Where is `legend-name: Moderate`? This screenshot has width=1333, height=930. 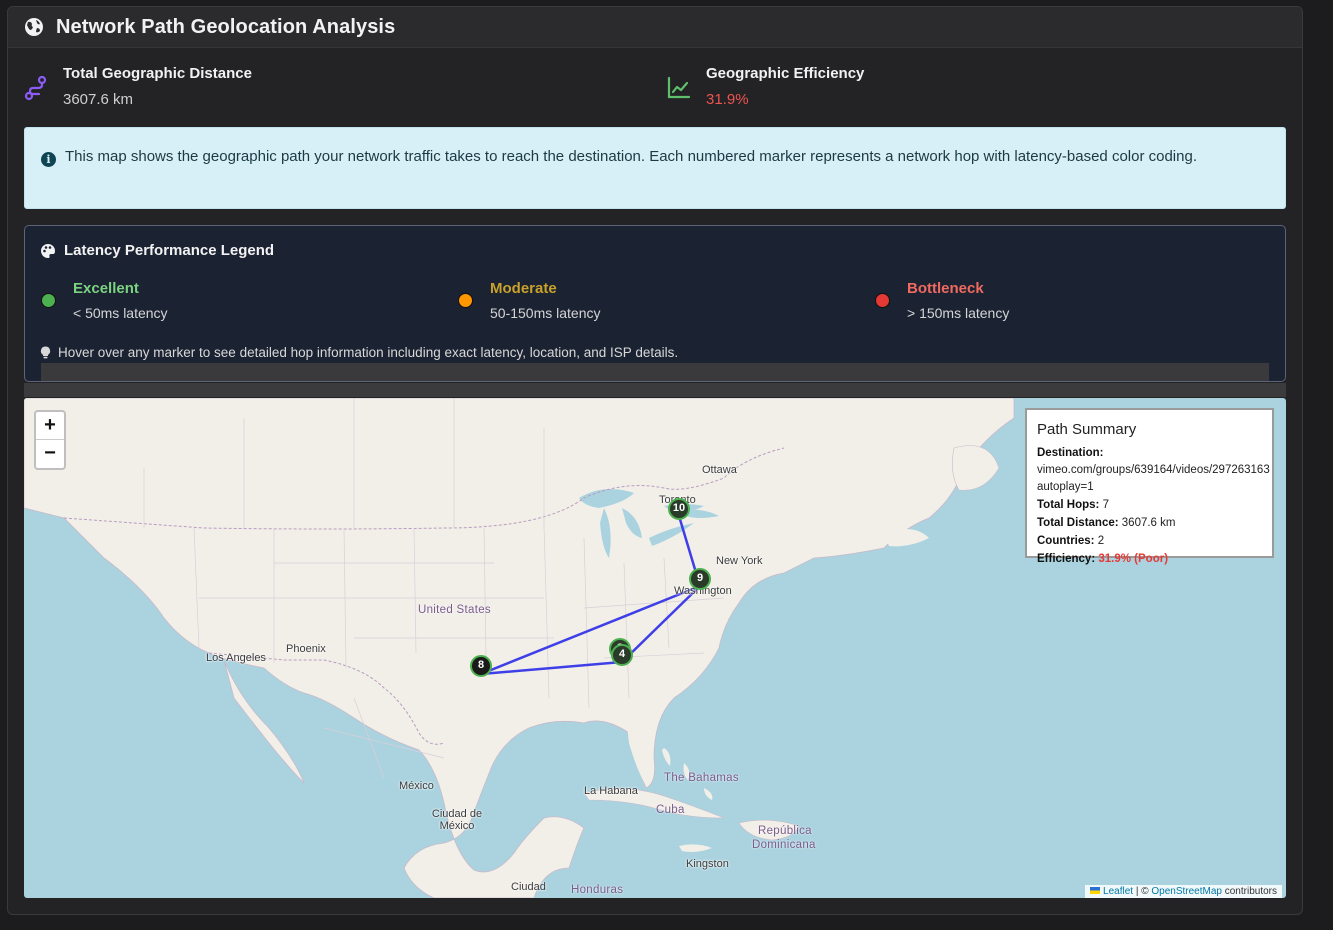 legend-name: Moderate is located at coordinates (523, 288).